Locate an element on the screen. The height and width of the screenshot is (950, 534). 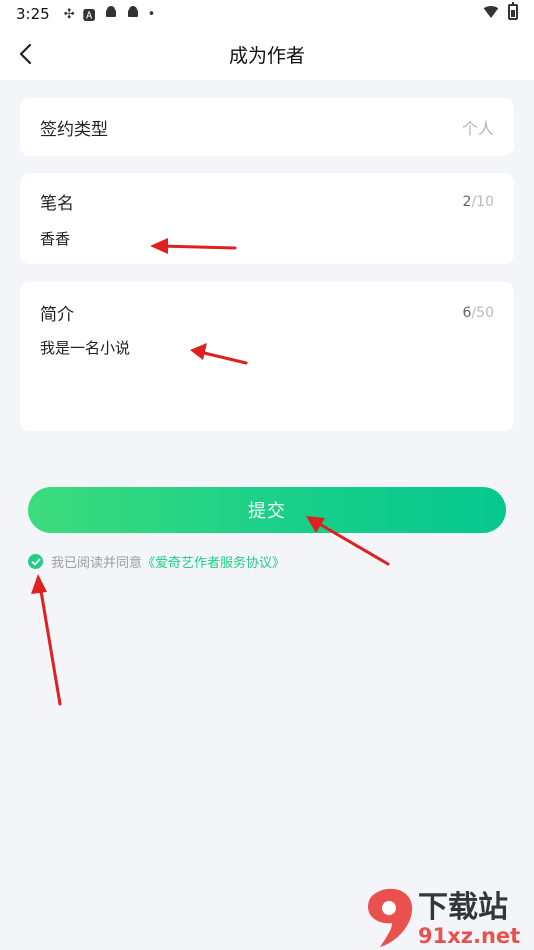
agreement-row: 我已阅读并同意 《爱奇艺作者服务协议》 is located at coordinates (156, 561).